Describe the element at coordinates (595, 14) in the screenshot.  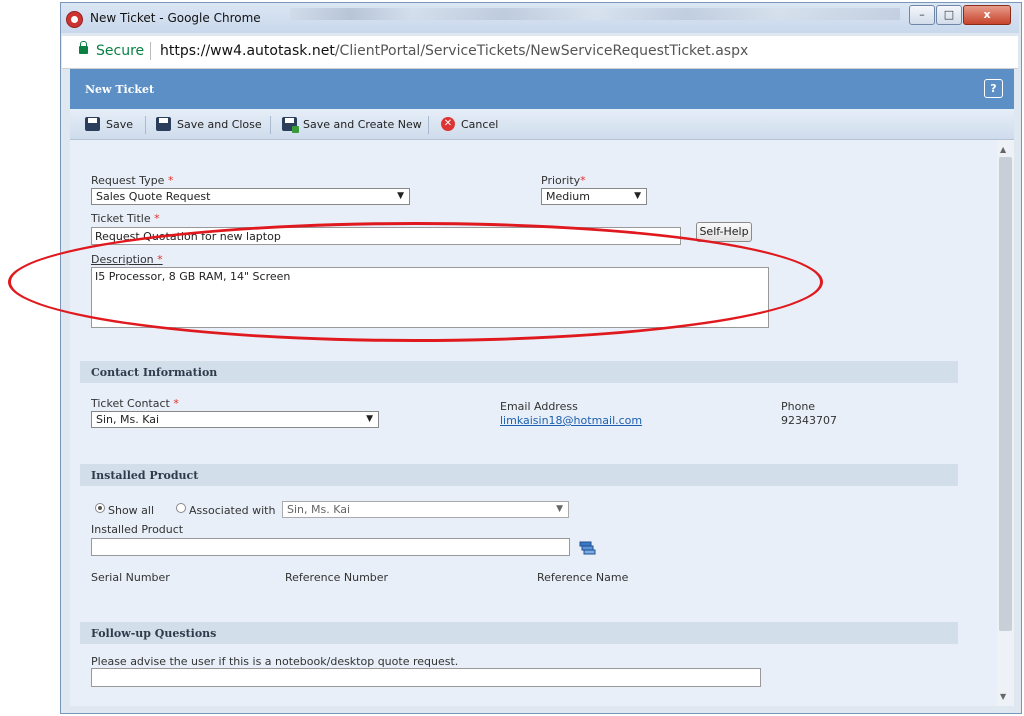
I see `blurred-background-strip` at that location.